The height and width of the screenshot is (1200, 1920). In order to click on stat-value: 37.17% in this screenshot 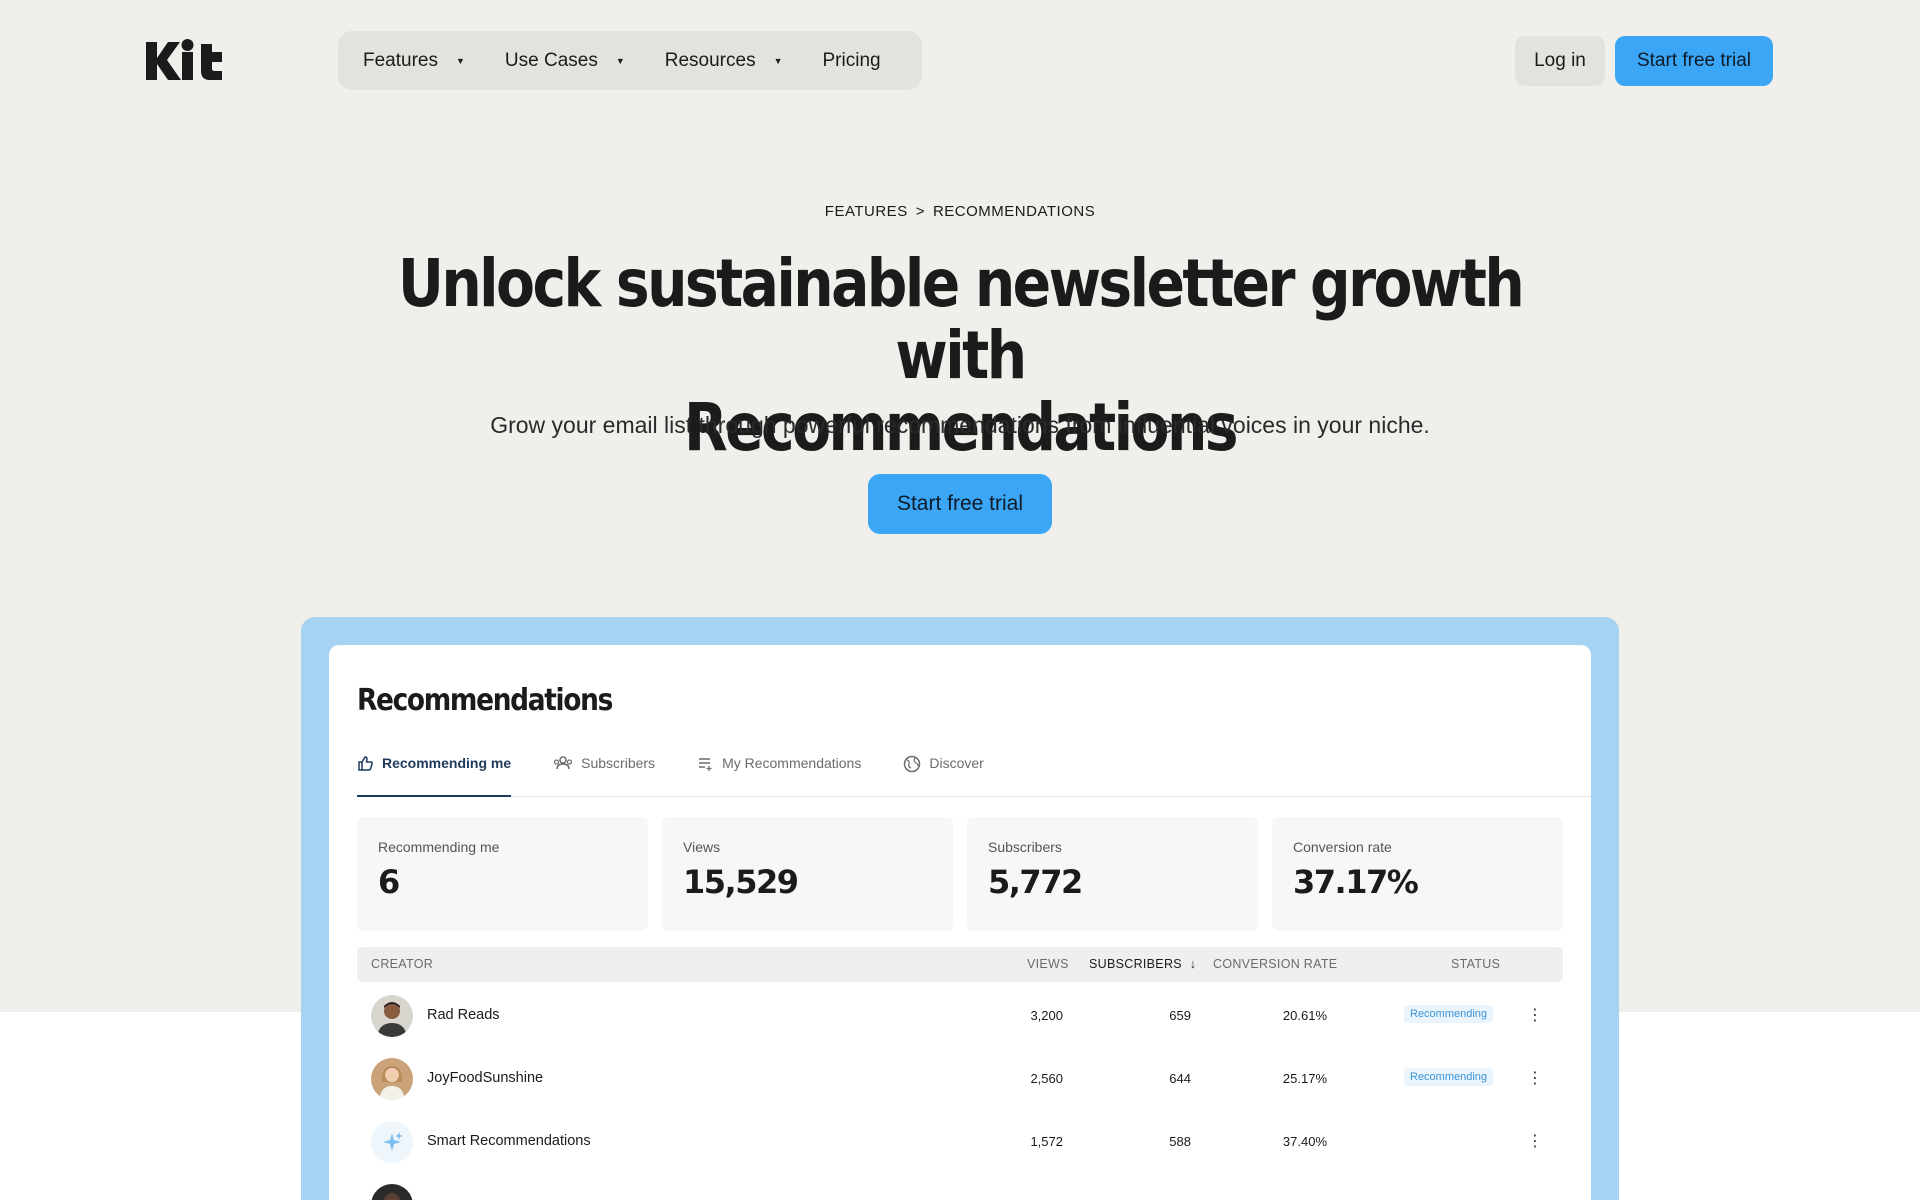, I will do `click(1356, 882)`.